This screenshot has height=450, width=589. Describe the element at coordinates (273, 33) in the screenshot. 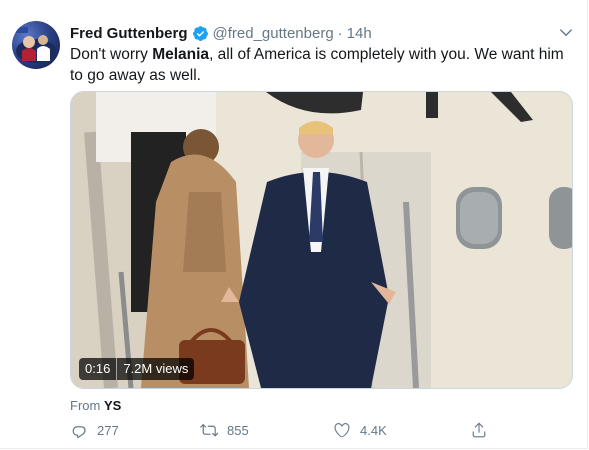

I see `user-handle: @fred_guttenberg` at that location.